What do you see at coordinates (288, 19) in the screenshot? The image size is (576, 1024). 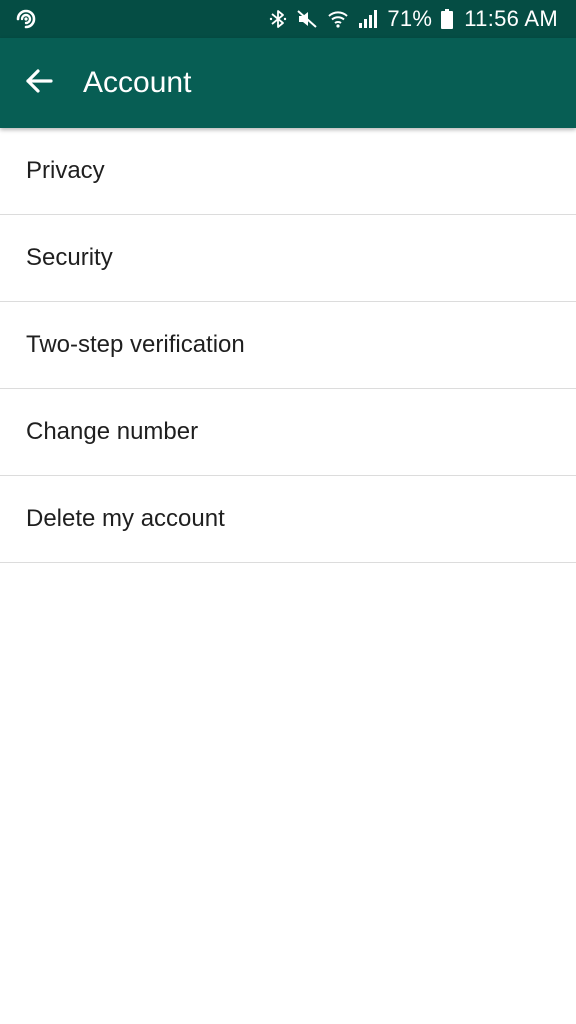 I see `status-bar: 71% 11:56 AM` at bounding box center [288, 19].